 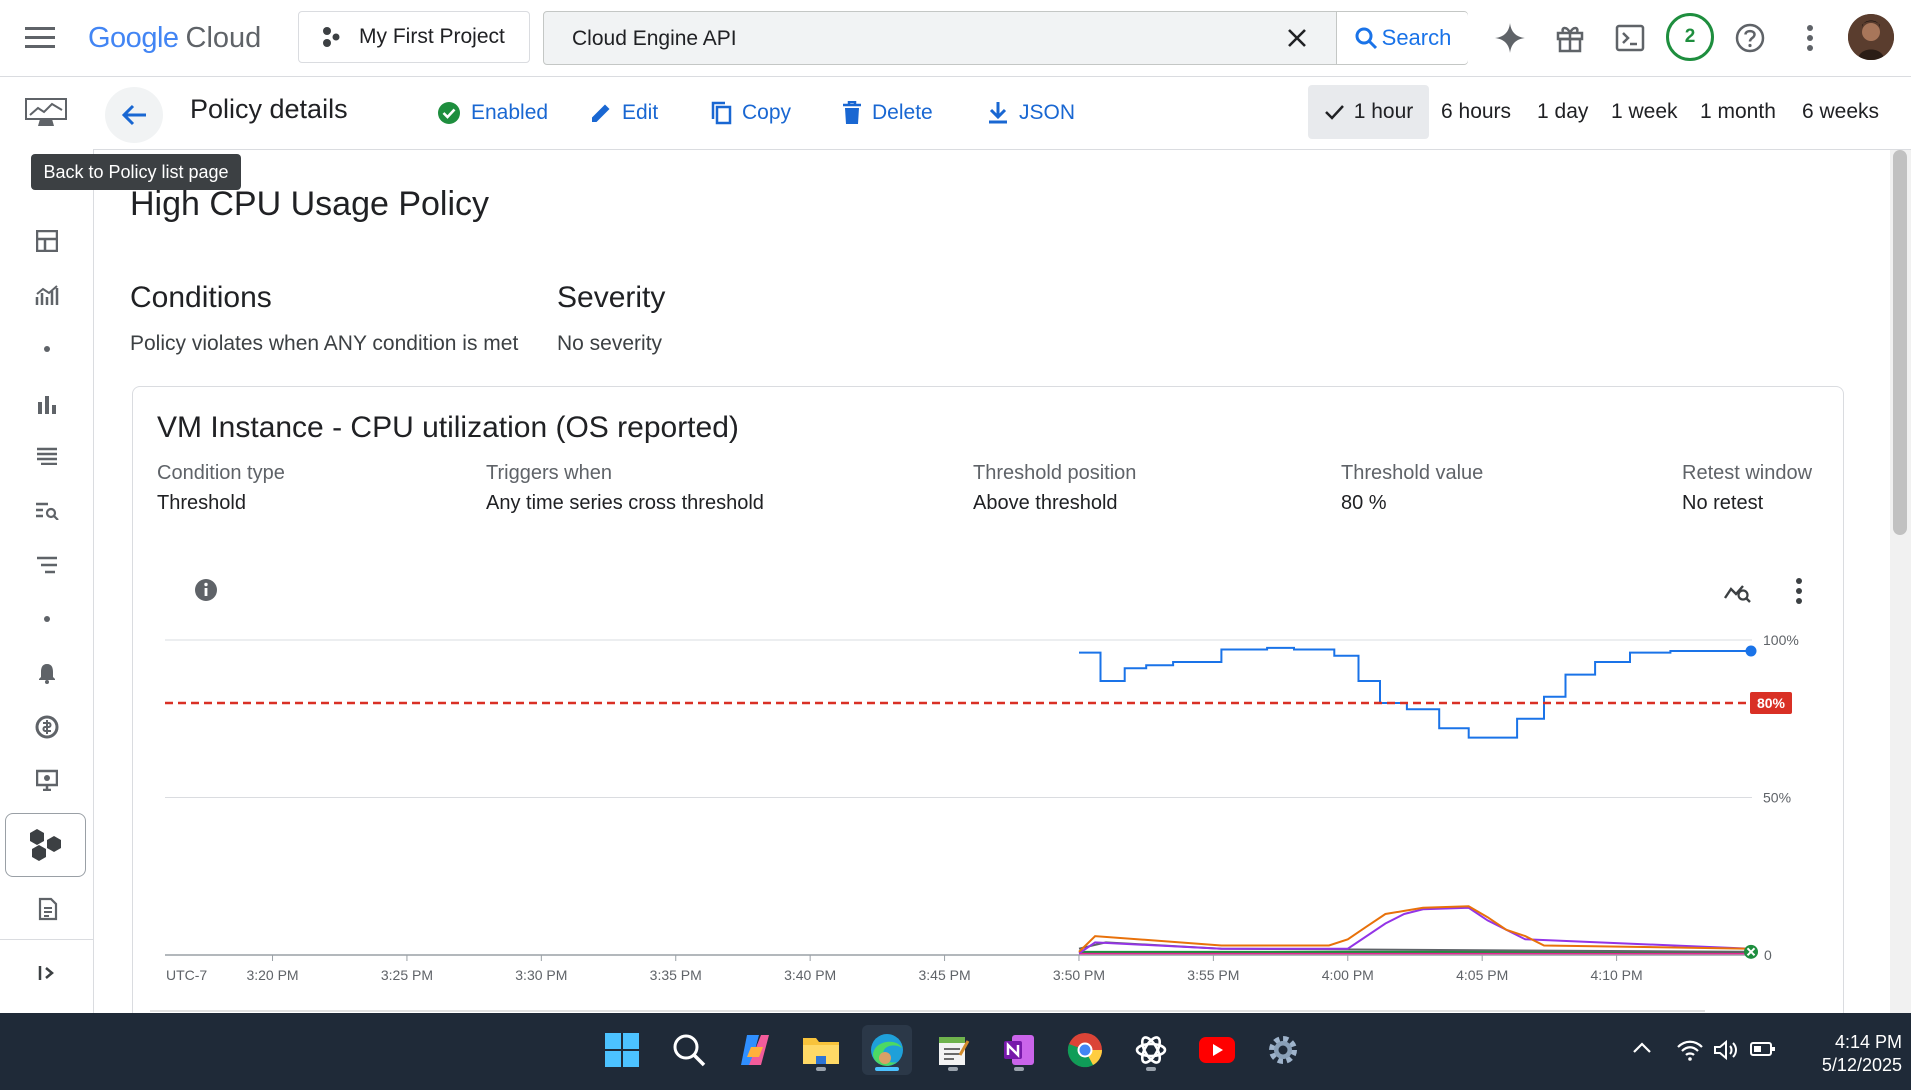 What do you see at coordinates (1781, 640) in the screenshot?
I see `y-tick-label: 100%` at bounding box center [1781, 640].